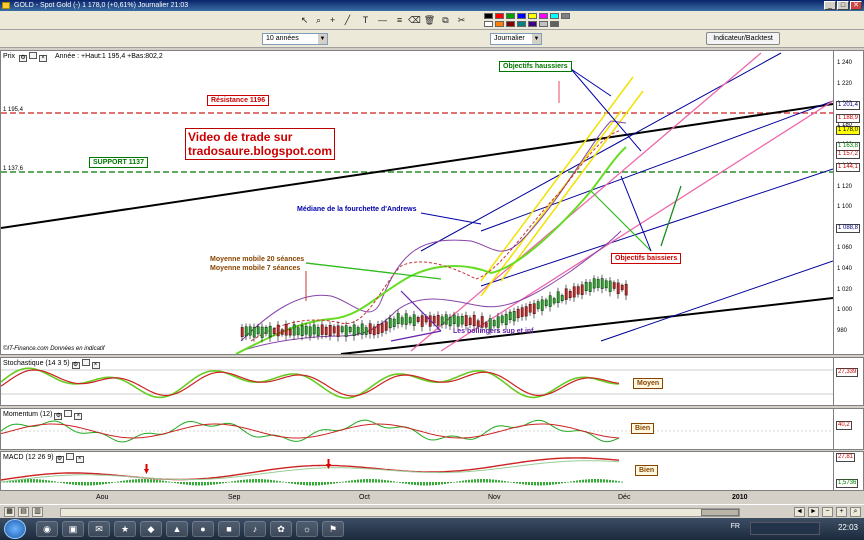 The width and height of the screenshot is (864, 540). I want to click on taskbar-app-icon: ◉, so click(47, 529).